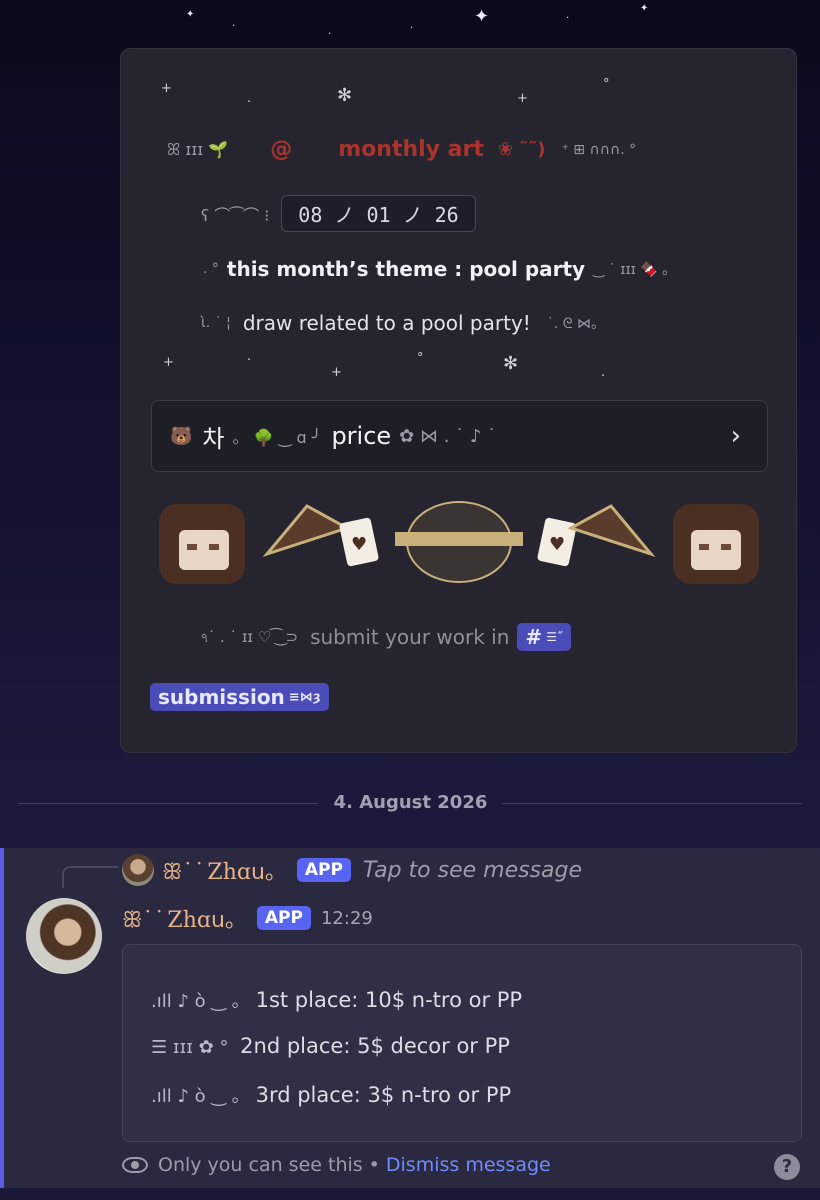  I want to click on list-item: ☰ ɪɪɪ ✿ ° 2nd place: 5$ decor or PP, so click(330, 1046).